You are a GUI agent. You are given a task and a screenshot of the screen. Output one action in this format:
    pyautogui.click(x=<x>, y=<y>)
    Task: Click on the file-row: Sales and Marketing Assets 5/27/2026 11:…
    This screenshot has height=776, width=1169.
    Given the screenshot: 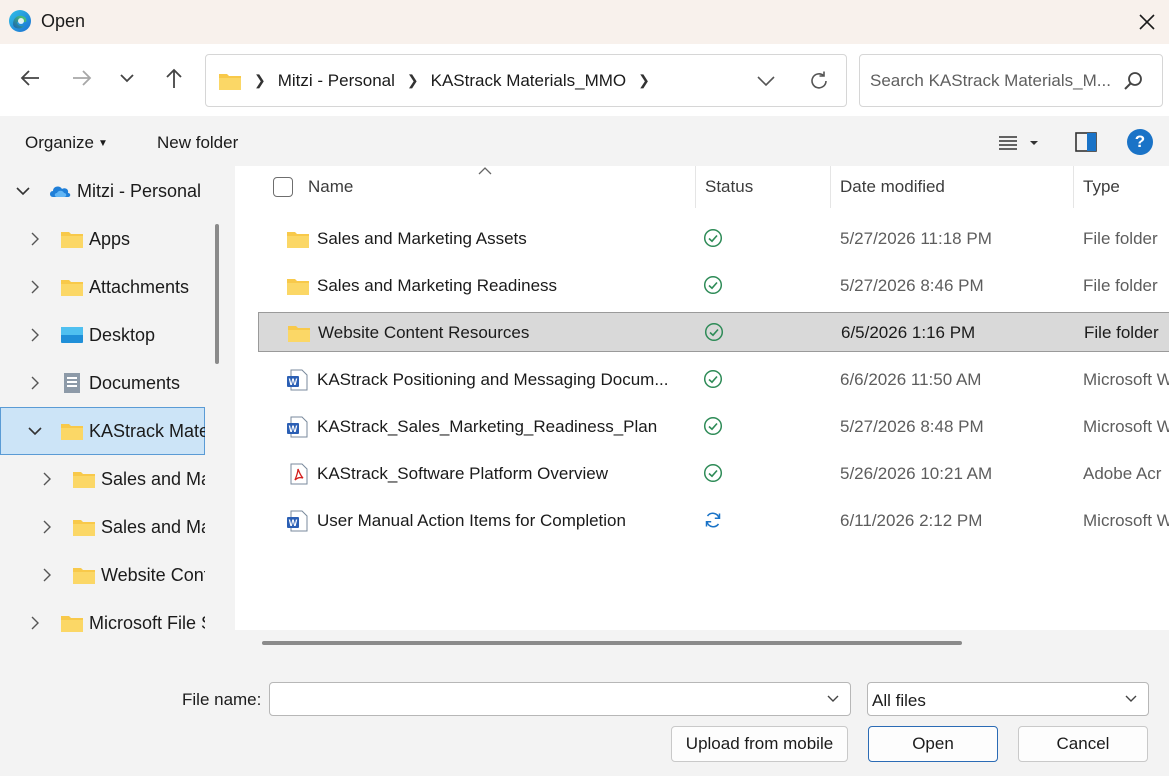 What is the action you would take?
    pyautogui.click(x=713, y=239)
    